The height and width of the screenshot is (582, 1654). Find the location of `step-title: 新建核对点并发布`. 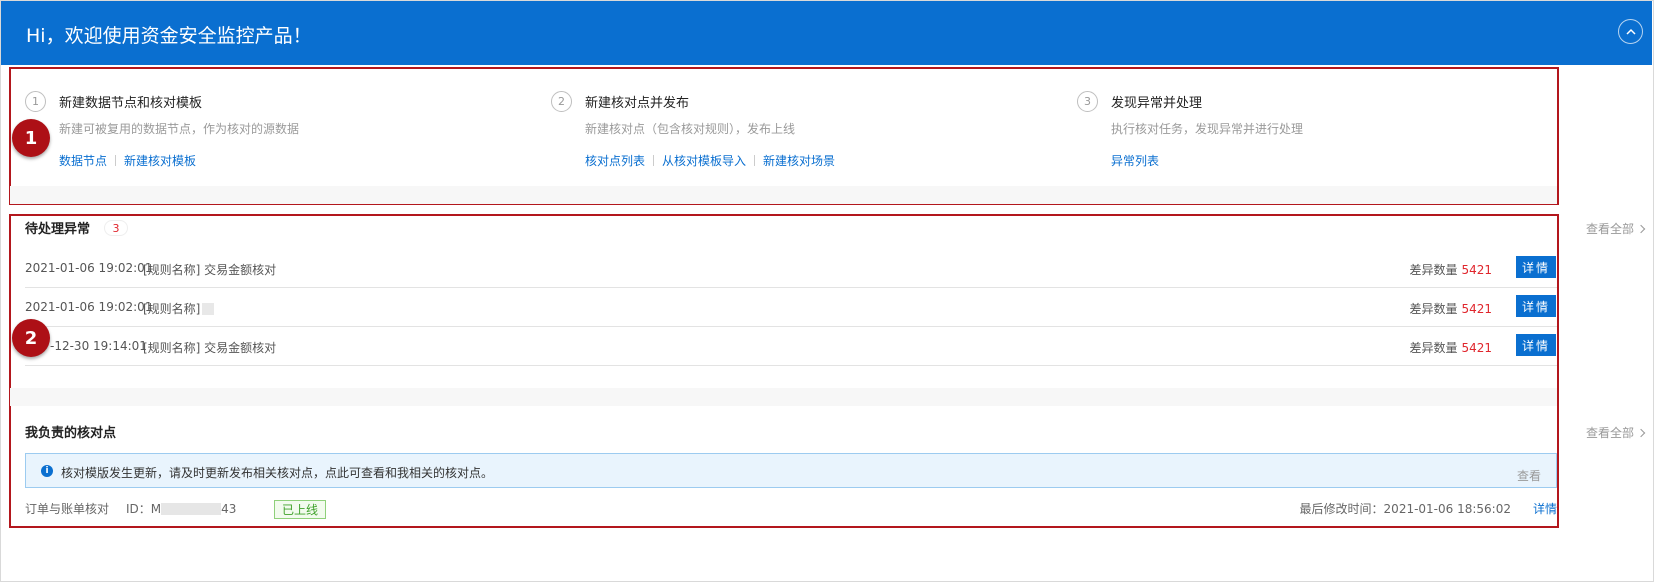

step-title: 新建核对点并发布 is located at coordinates (637, 103).